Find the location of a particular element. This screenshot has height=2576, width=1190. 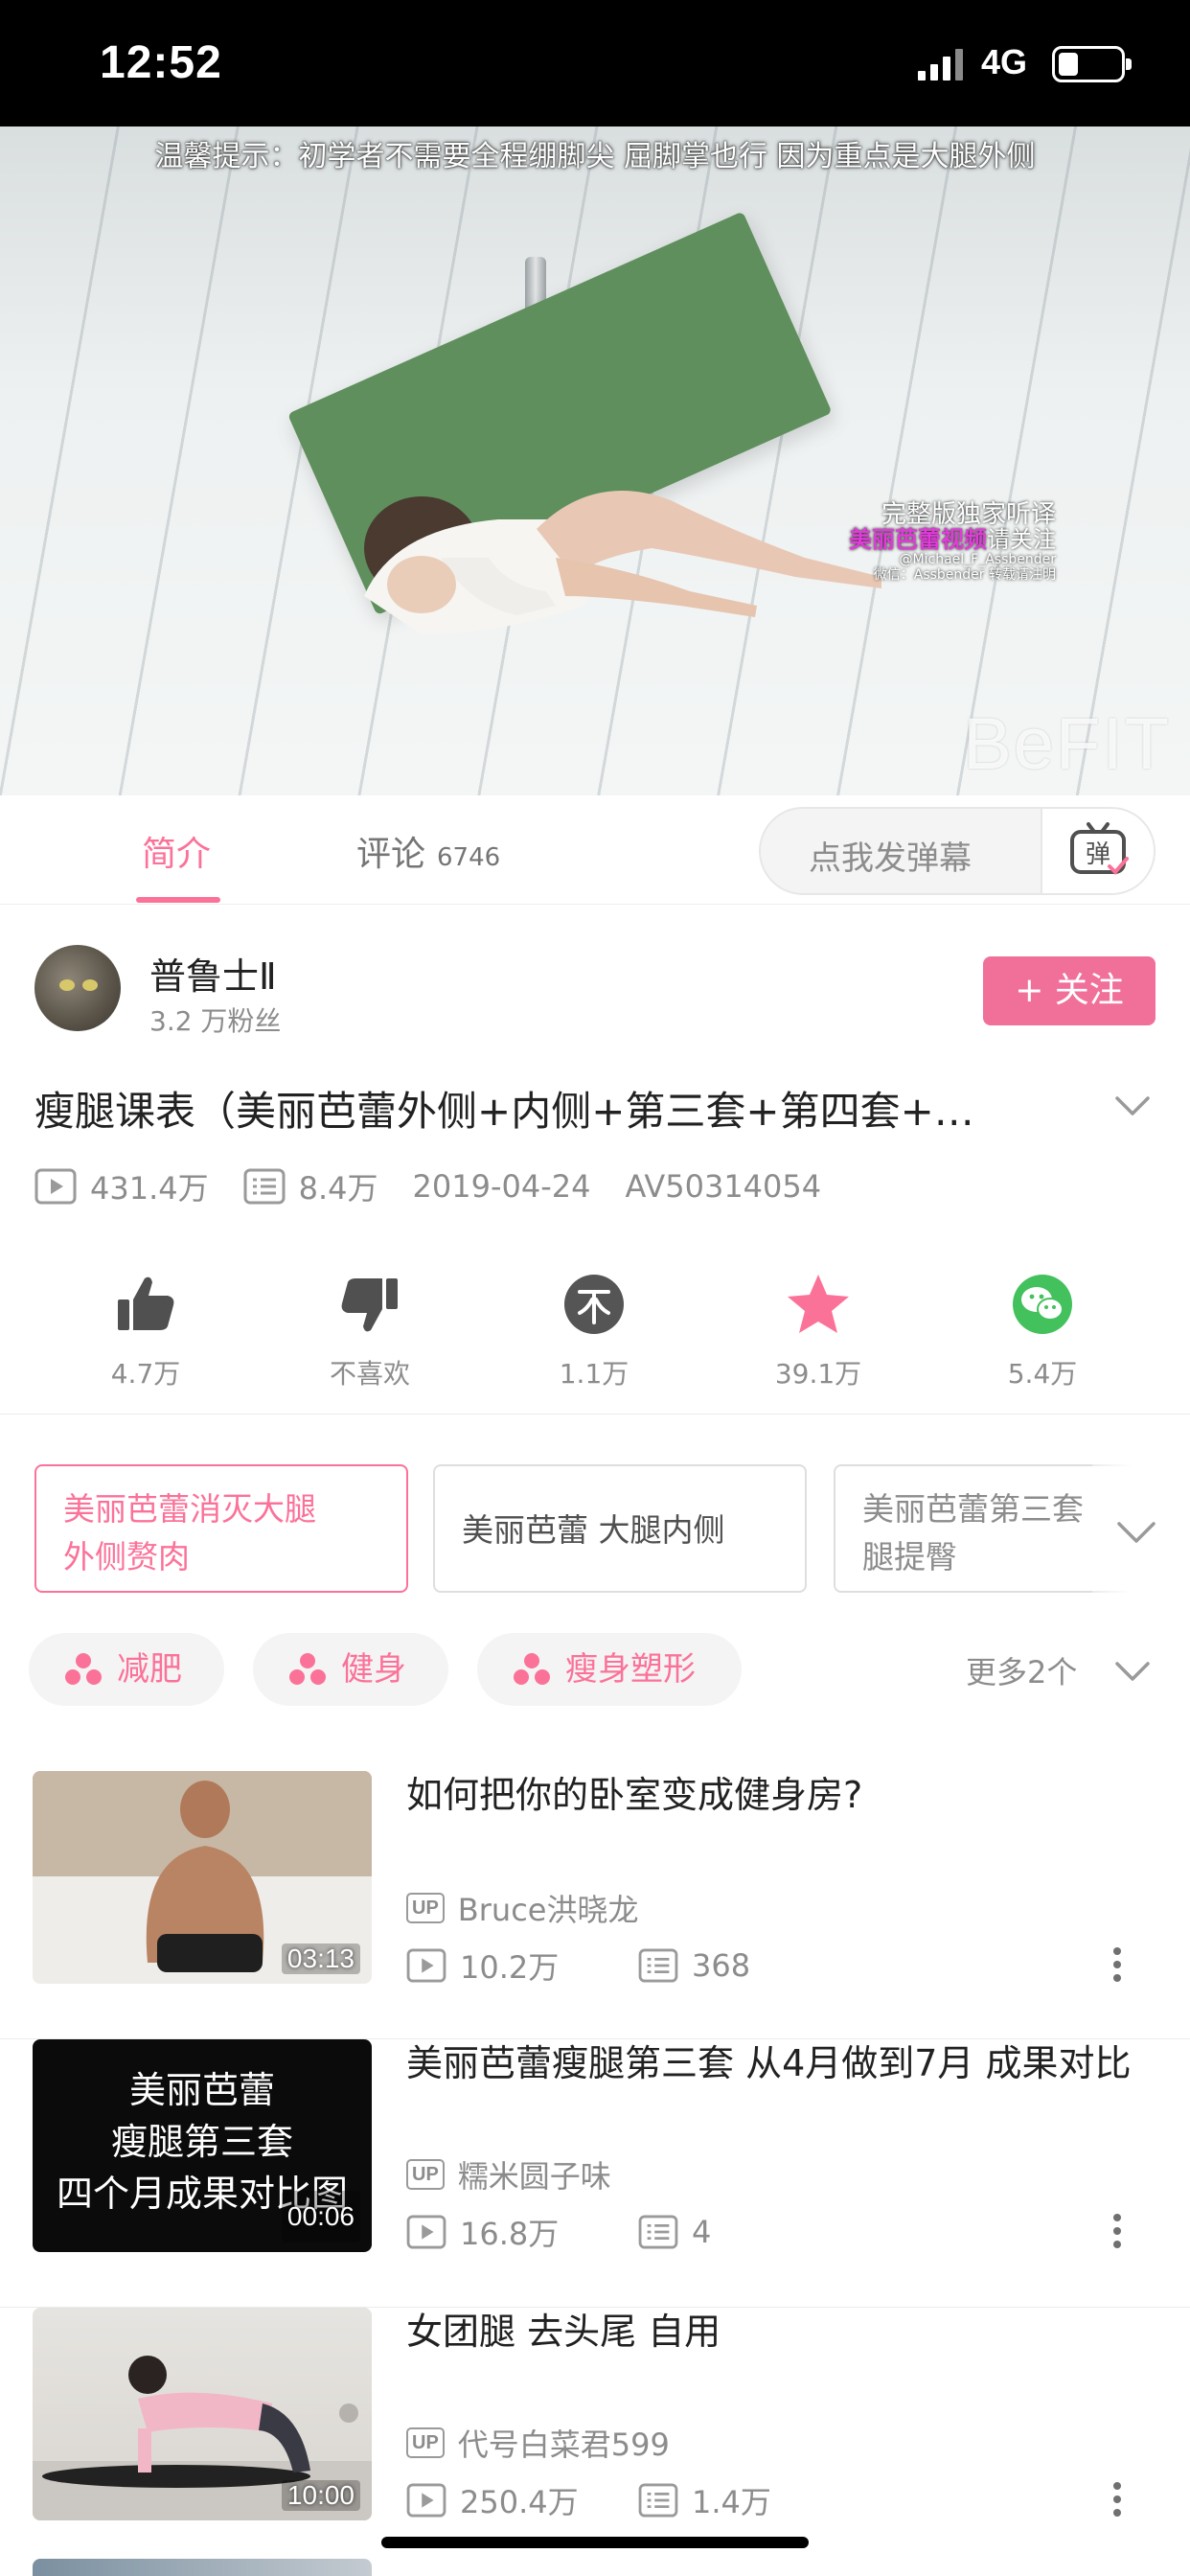

related-thumbnail: 03:13 is located at coordinates (203, 1878).